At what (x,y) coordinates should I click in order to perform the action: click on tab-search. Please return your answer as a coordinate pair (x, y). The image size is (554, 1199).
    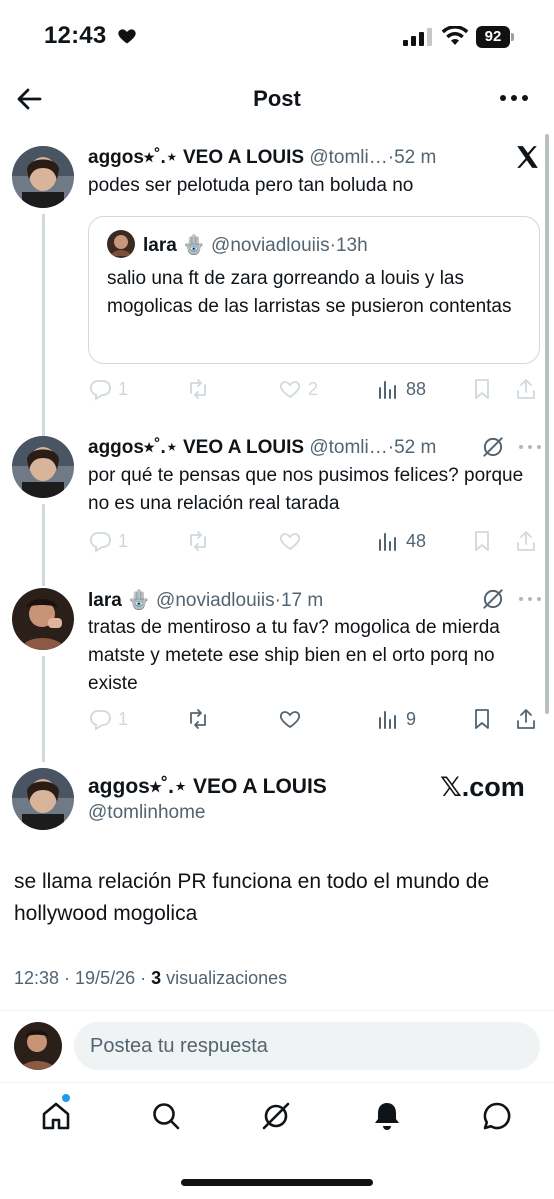
    Looking at the image, I should click on (166, 1116).